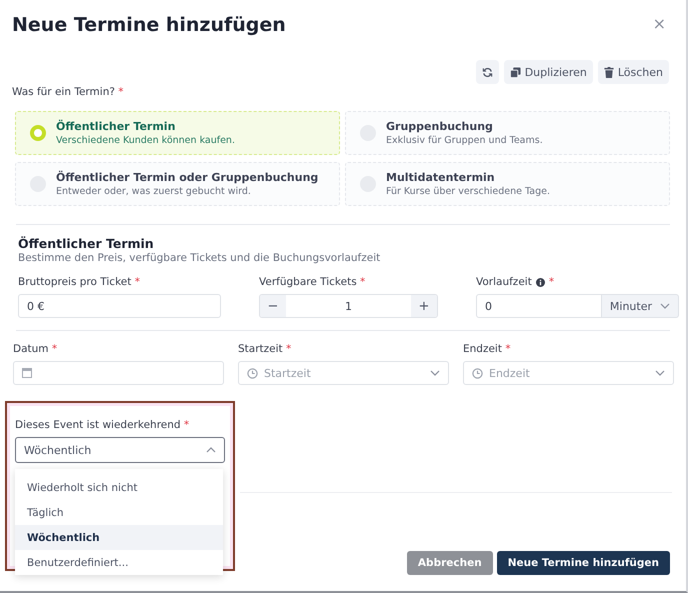 The width and height of the screenshot is (688, 593). What do you see at coordinates (504, 282) in the screenshot?
I see `field-label: Vorlaufzeit` at bounding box center [504, 282].